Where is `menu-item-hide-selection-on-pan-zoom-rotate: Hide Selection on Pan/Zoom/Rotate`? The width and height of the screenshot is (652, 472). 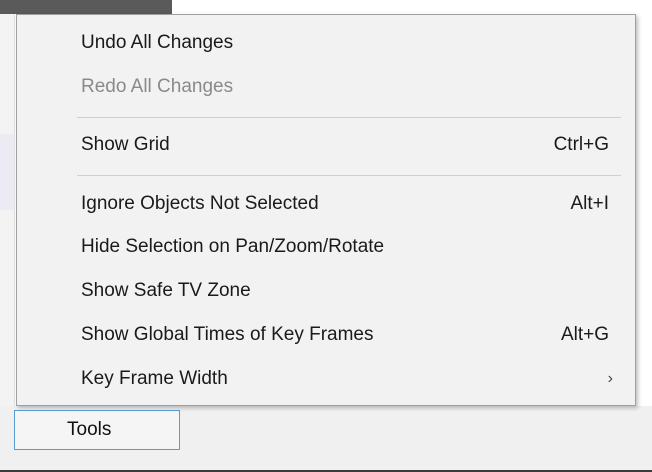 menu-item-hide-selection-on-pan-zoom-rotate: Hide Selection on Pan/Zoom/Rotate is located at coordinates (326, 247).